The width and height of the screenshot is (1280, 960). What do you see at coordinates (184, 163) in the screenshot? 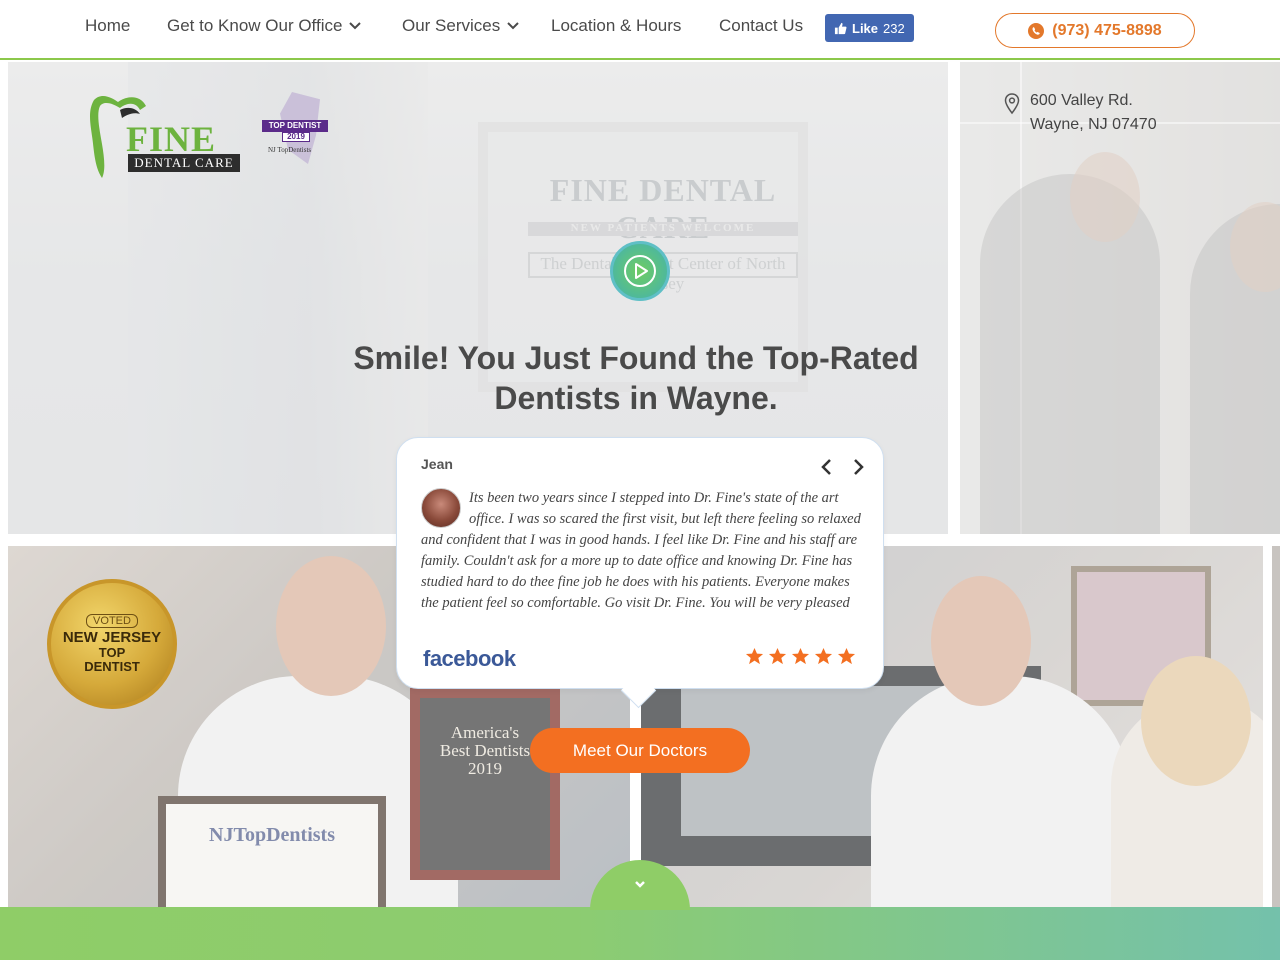
I see `logo-subtitle: DENTAL CARE` at bounding box center [184, 163].